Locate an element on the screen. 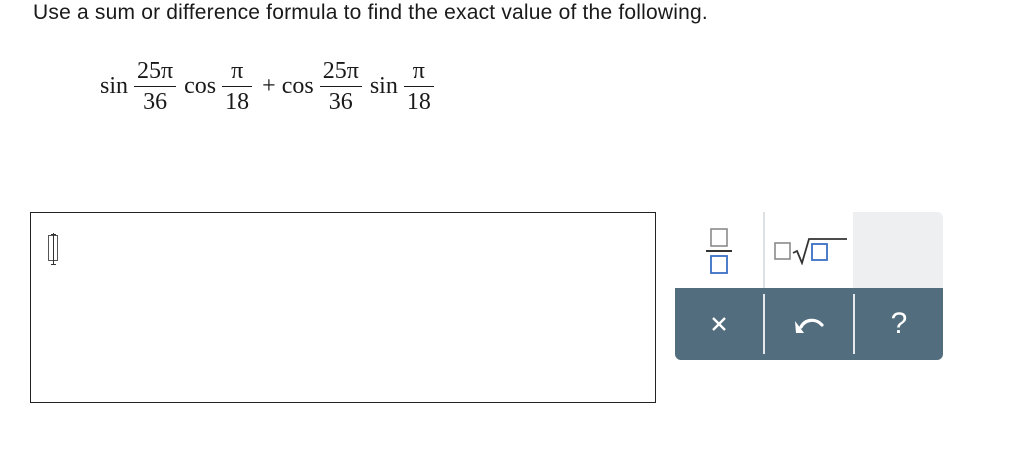  fraction-button is located at coordinates (719, 250).